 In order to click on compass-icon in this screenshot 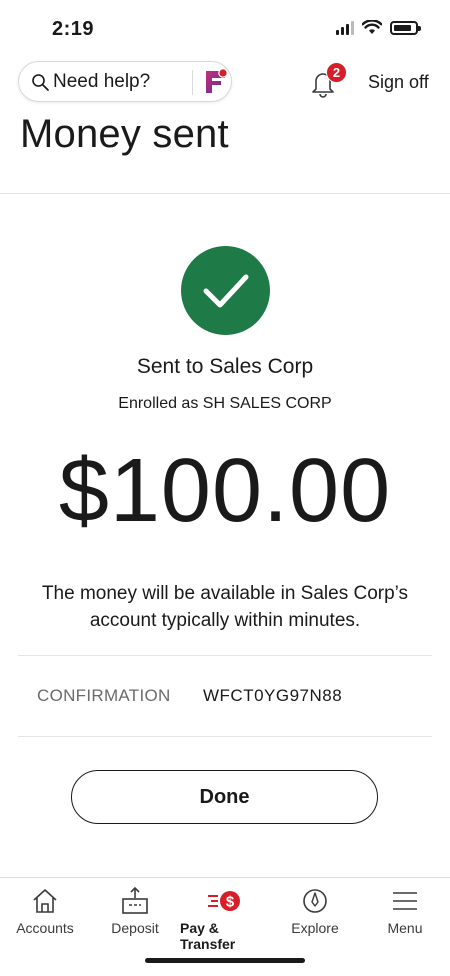, I will do `click(315, 901)`.